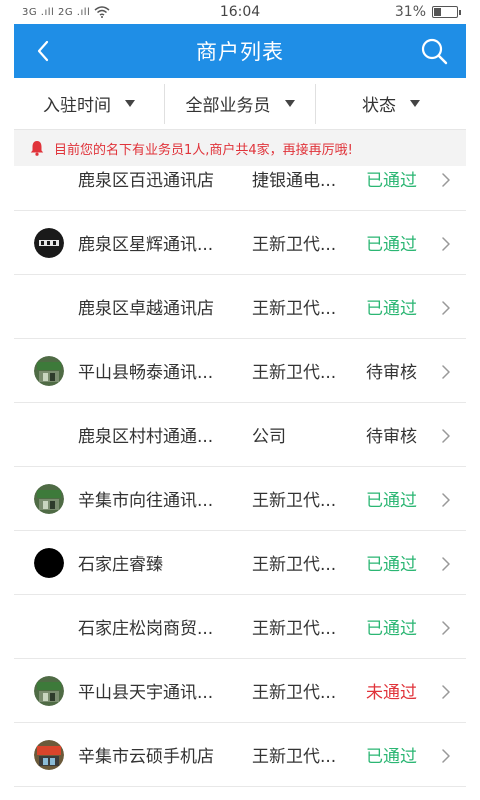 This screenshot has height=800, width=480. Describe the element at coordinates (37, 148) in the screenshot. I see `bell-icon` at that location.